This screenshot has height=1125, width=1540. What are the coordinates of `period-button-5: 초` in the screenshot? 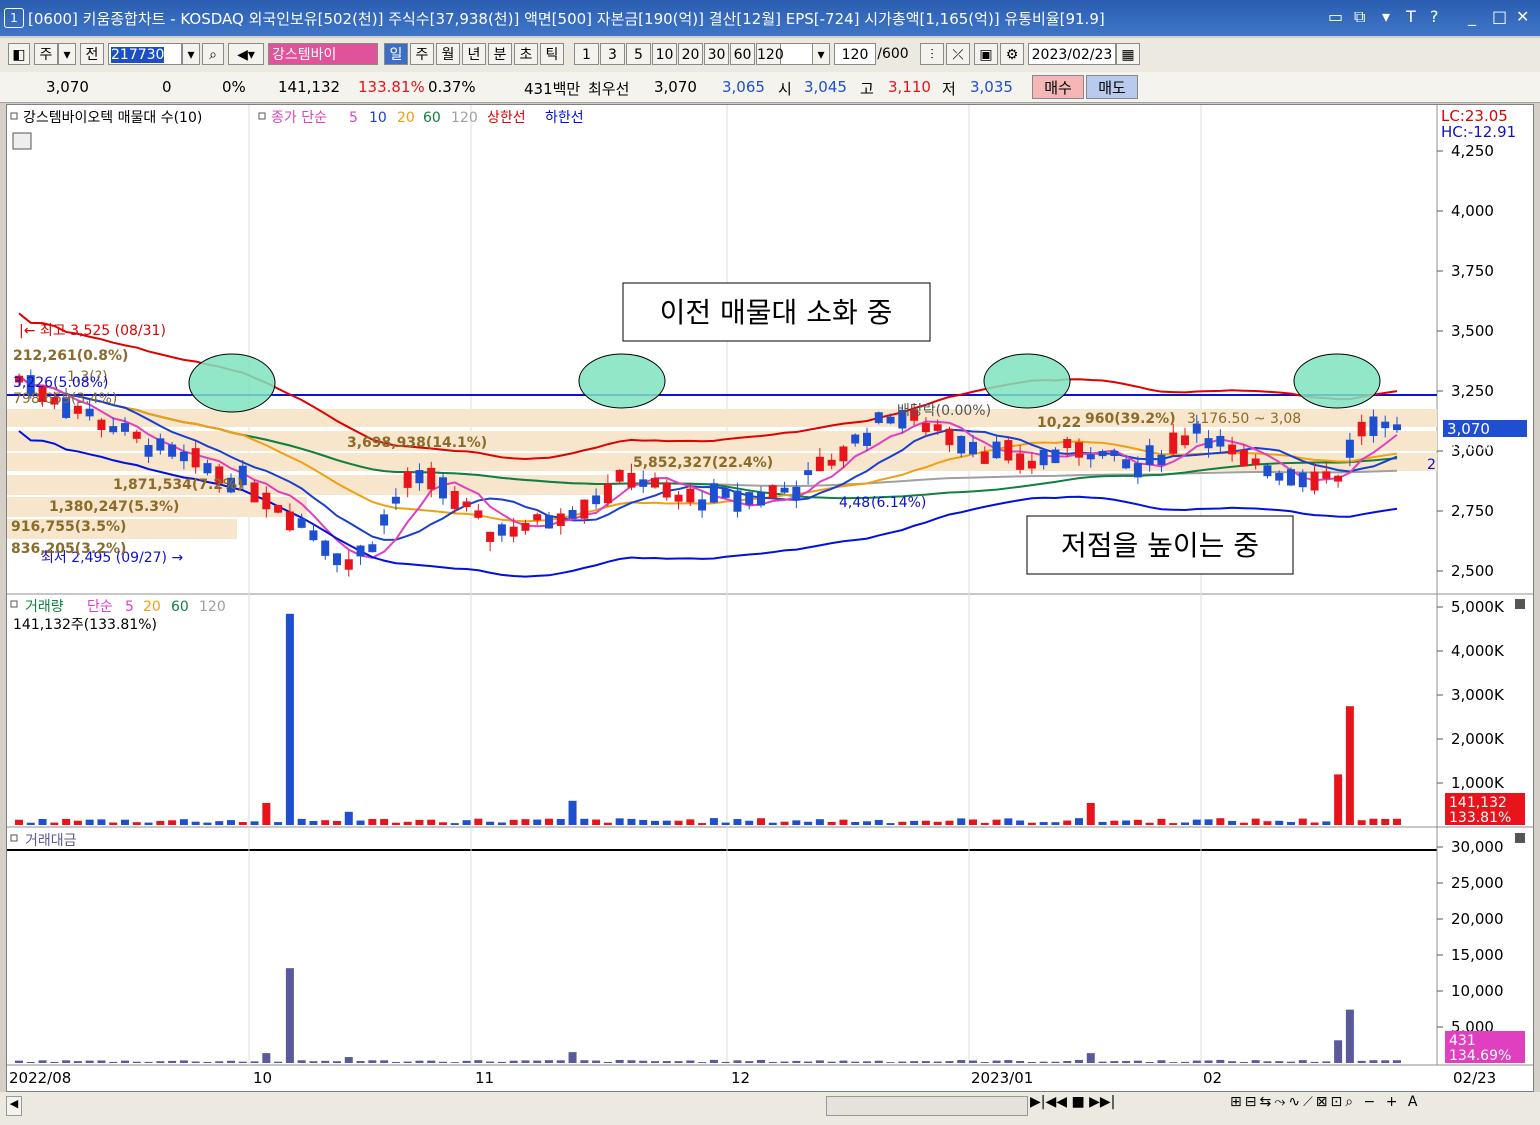 It's located at (526, 54).